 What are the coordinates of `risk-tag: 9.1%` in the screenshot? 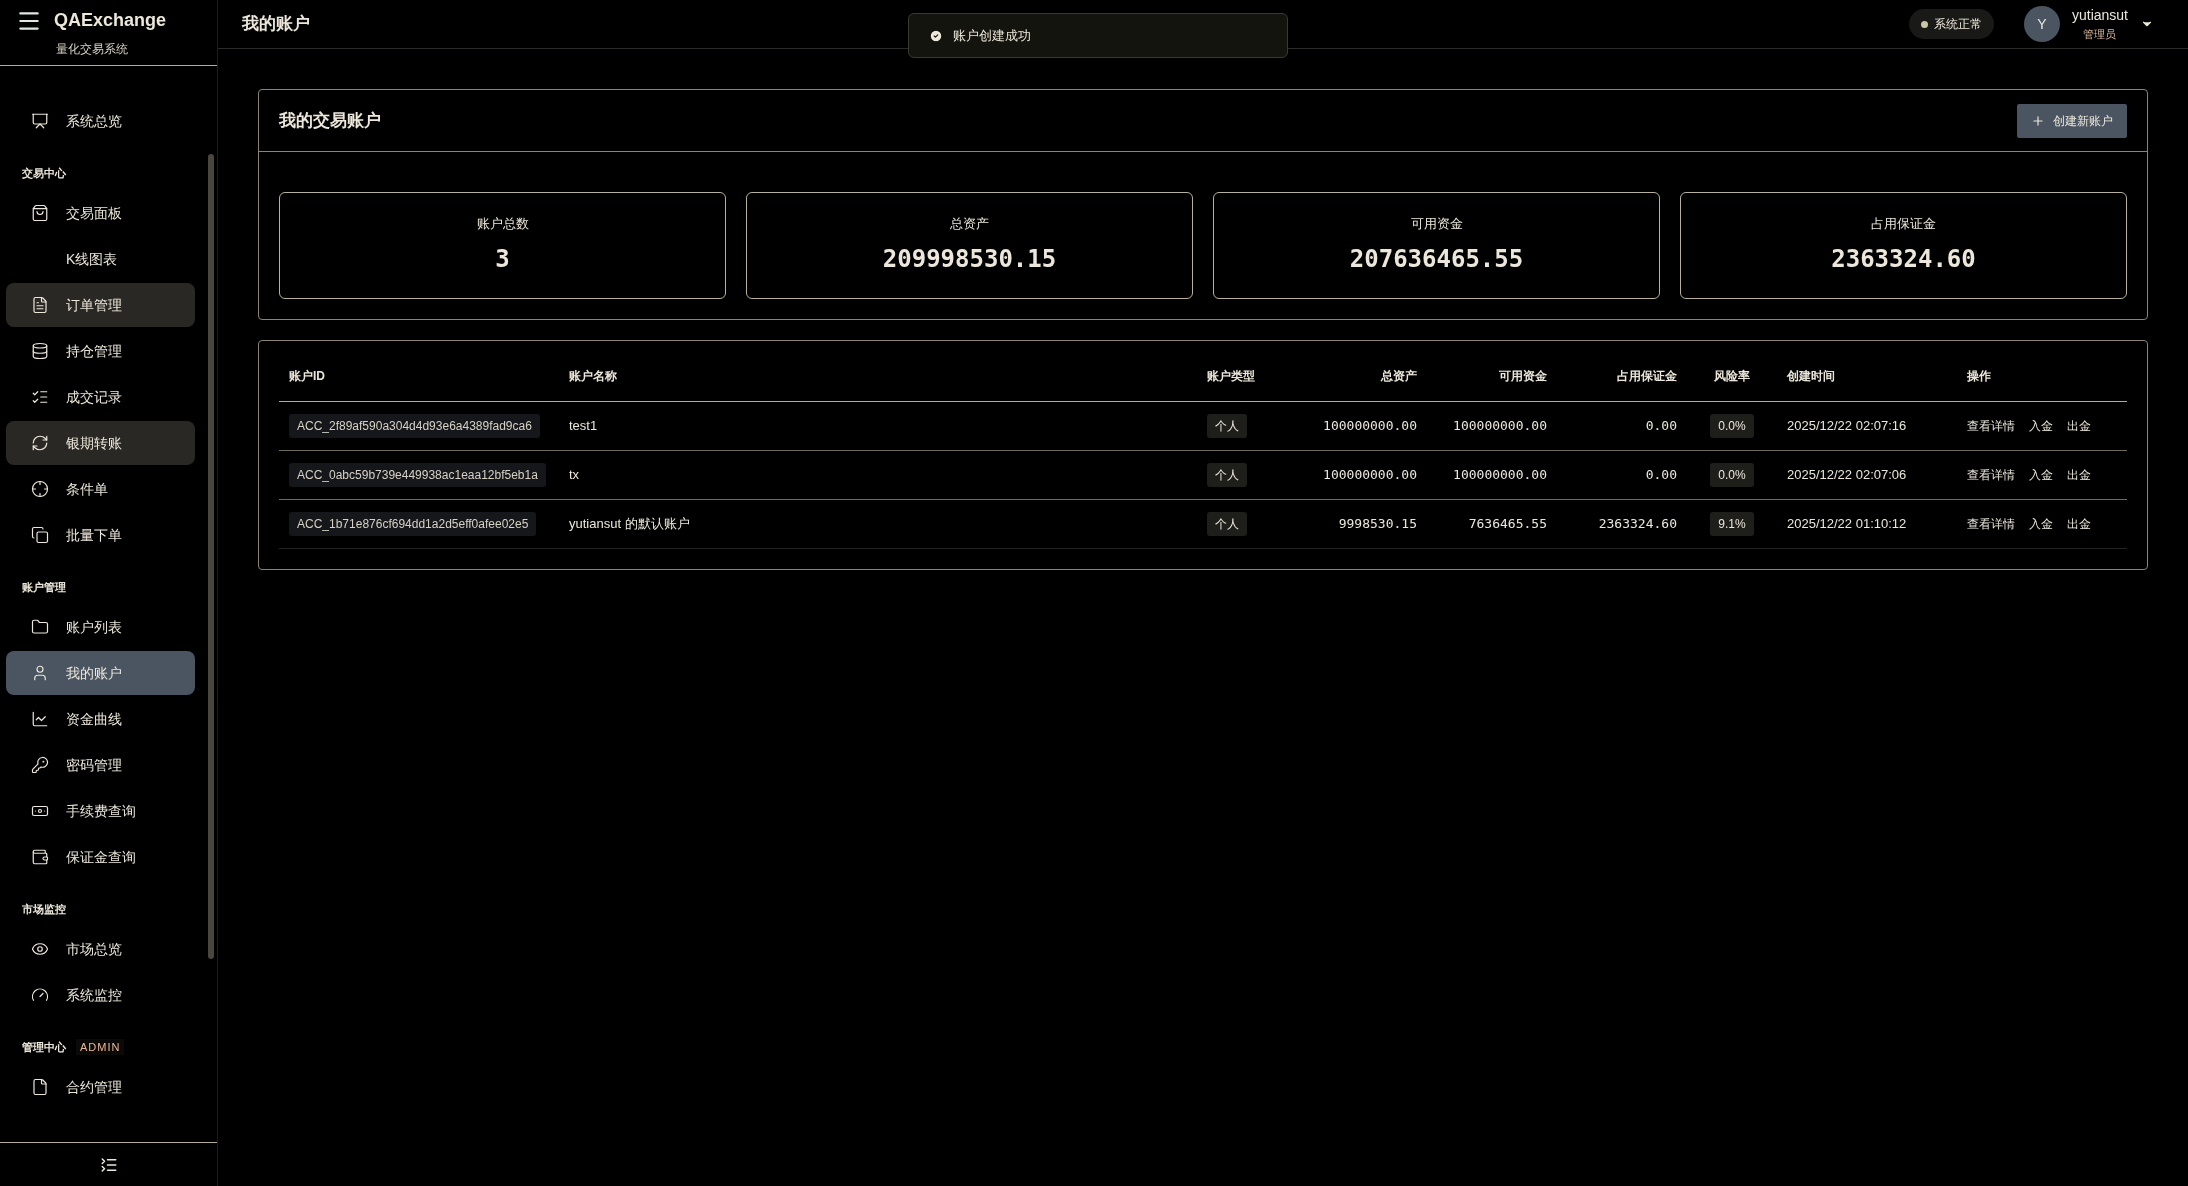 It's located at (1732, 523).